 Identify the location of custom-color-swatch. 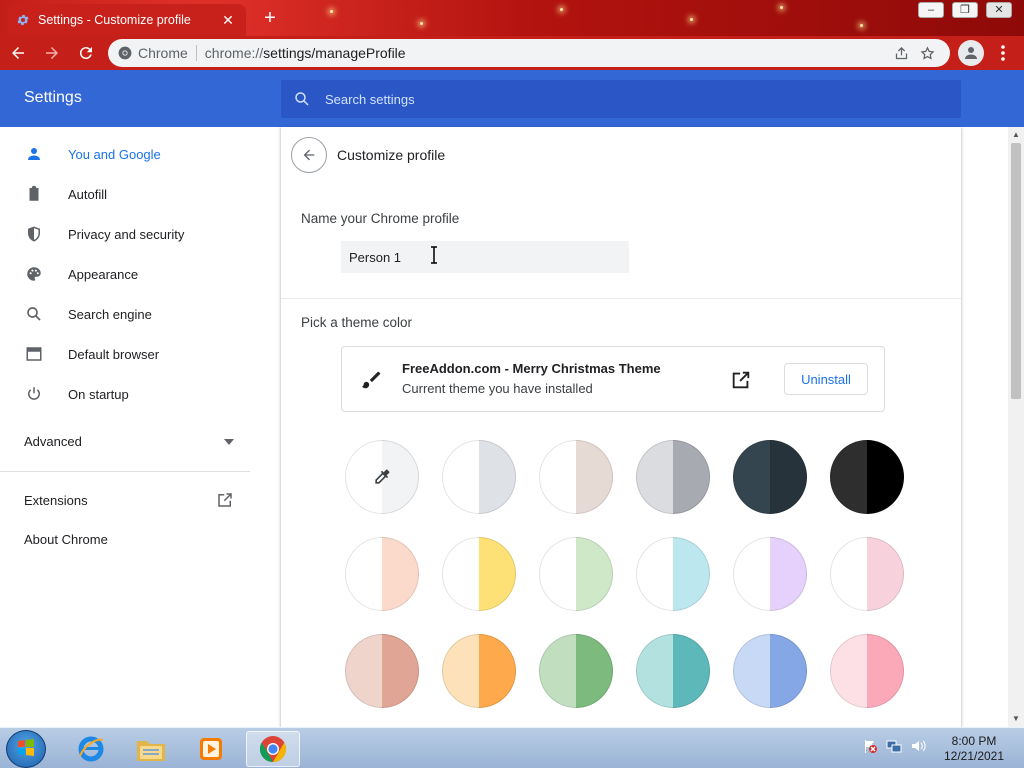
(382, 477).